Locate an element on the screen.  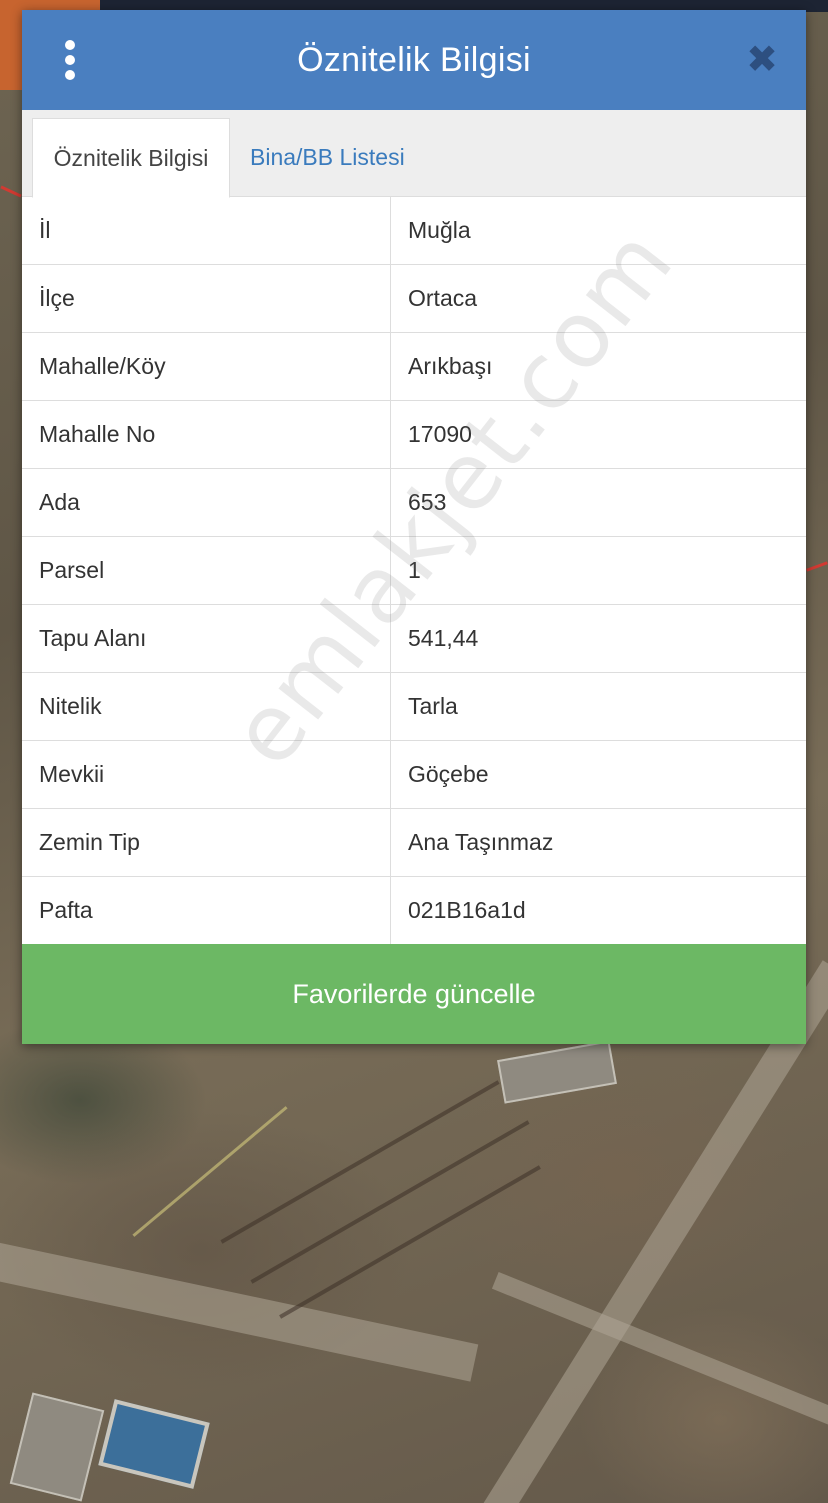
attribute-key: Nitelik is located at coordinates (206, 706).